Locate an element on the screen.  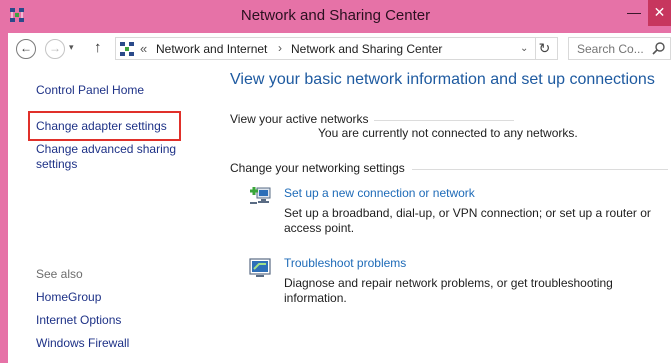
close-button: ✕ is located at coordinates (659, 13).